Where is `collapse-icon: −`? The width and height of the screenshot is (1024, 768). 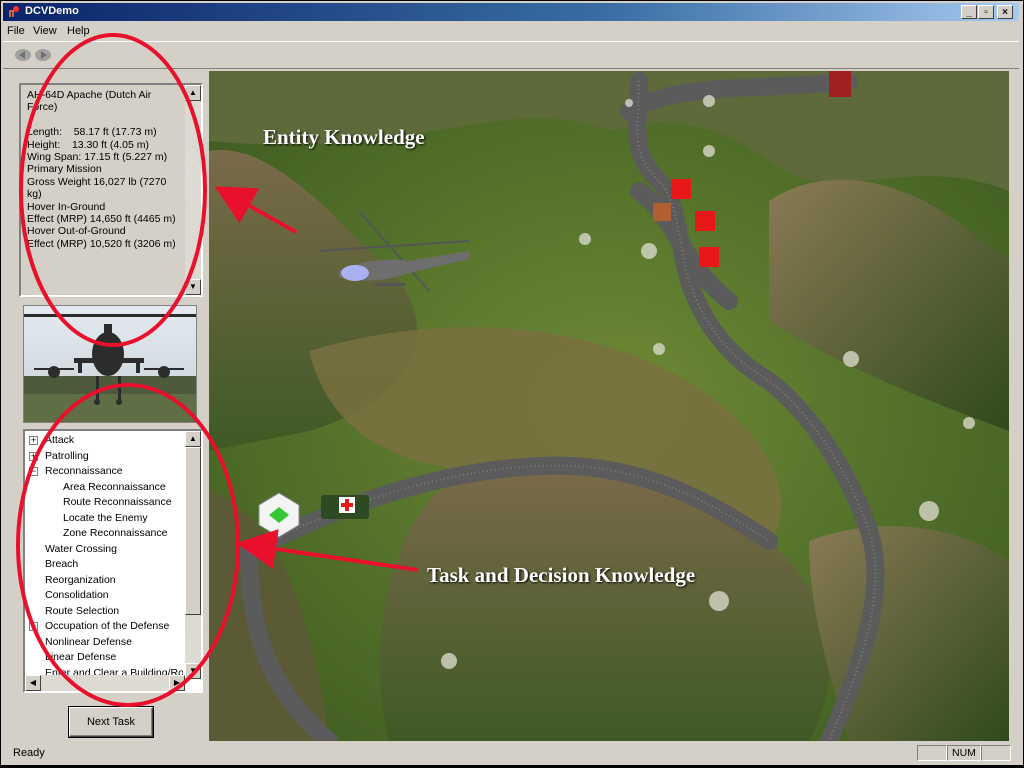
collapse-icon: − is located at coordinates (33, 471).